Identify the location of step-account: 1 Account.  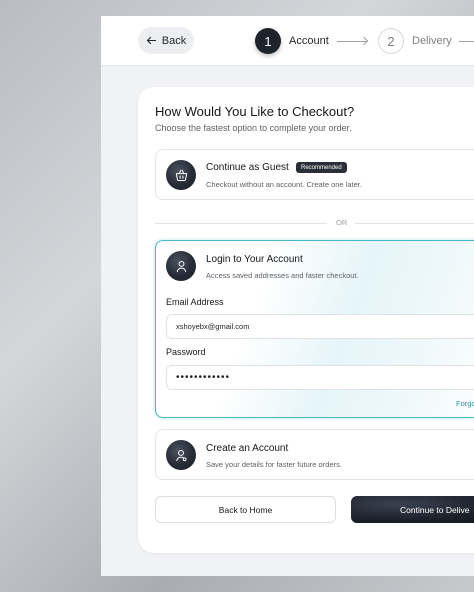
(292, 41).